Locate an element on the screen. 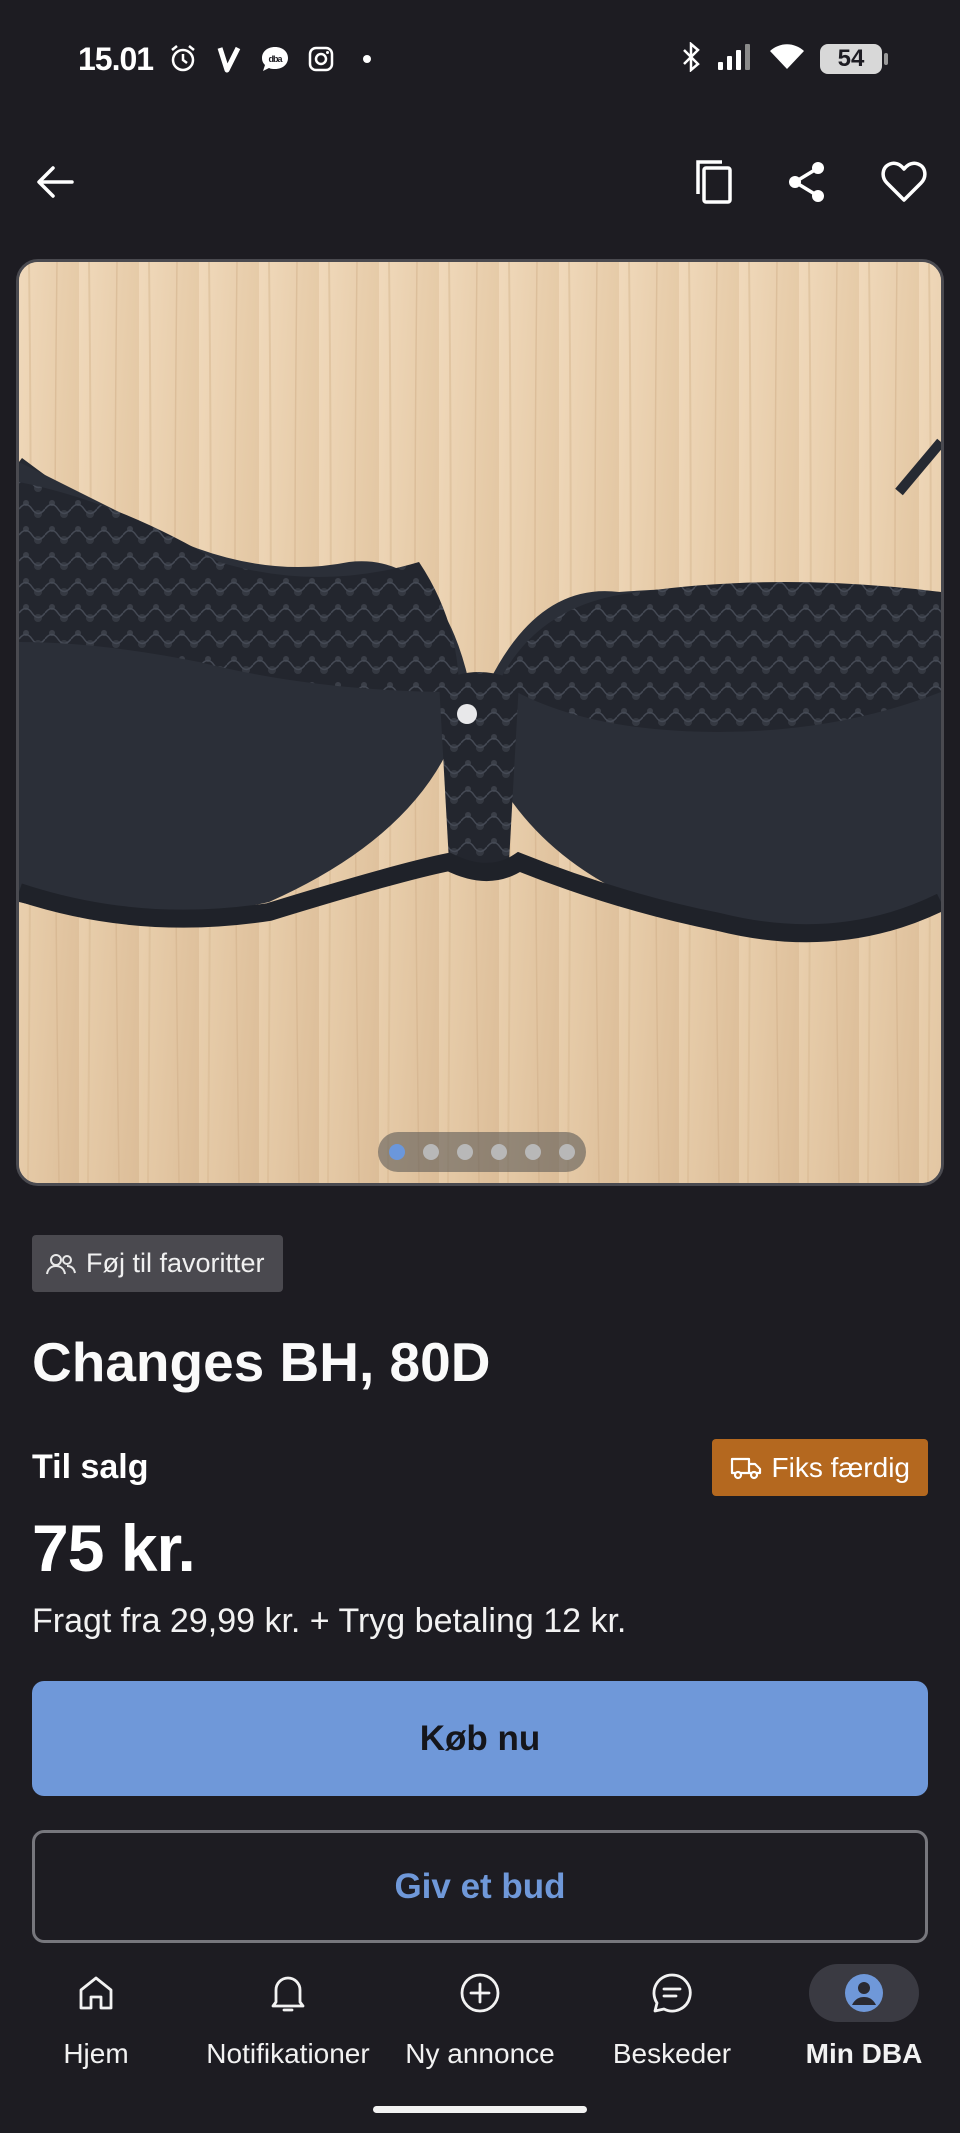 The width and height of the screenshot is (960, 2133). plus-circle-icon is located at coordinates (480, 1993).